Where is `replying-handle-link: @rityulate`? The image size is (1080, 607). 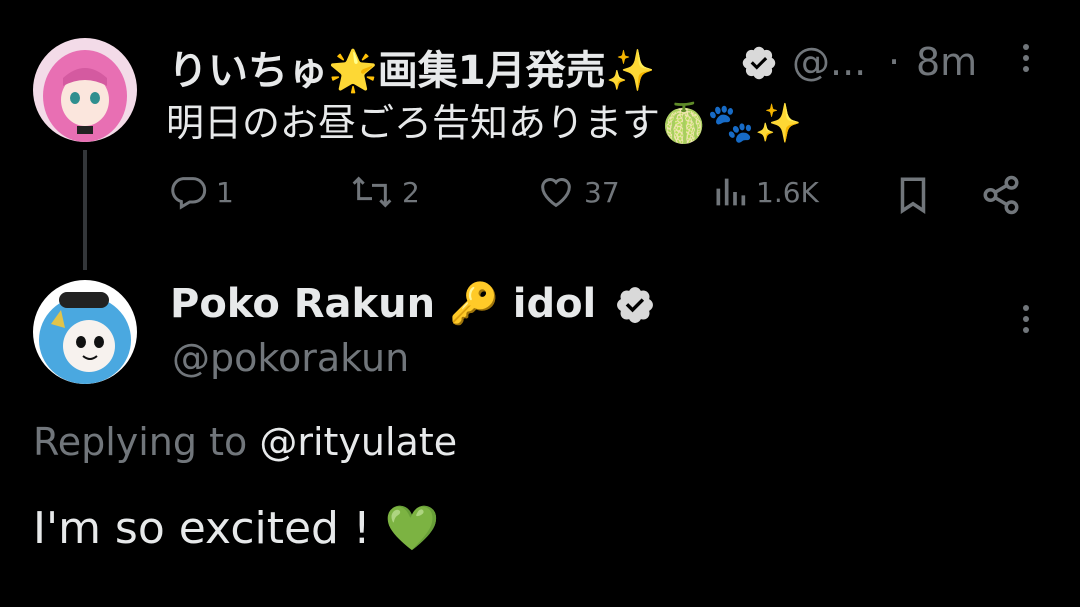
replying-handle-link: @rityulate is located at coordinates (358, 442).